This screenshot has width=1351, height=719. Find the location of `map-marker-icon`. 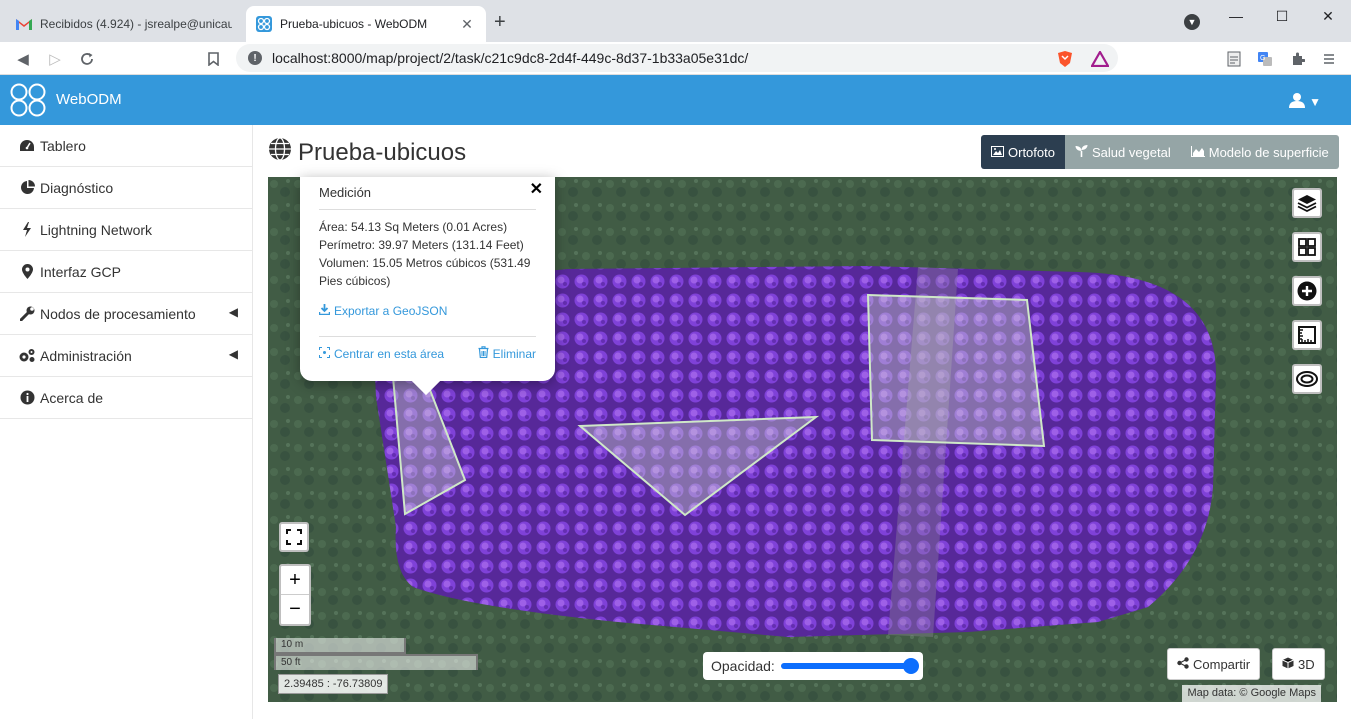

map-marker-icon is located at coordinates (27, 271).